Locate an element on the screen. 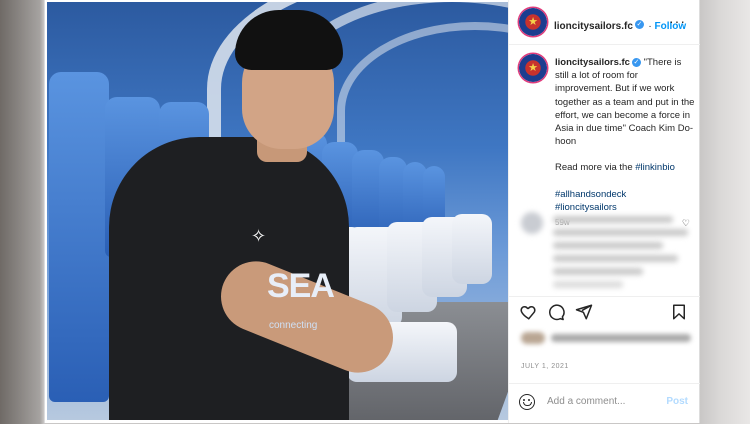  read-more-line: Read more via the #linkinbio is located at coordinates (625, 167).